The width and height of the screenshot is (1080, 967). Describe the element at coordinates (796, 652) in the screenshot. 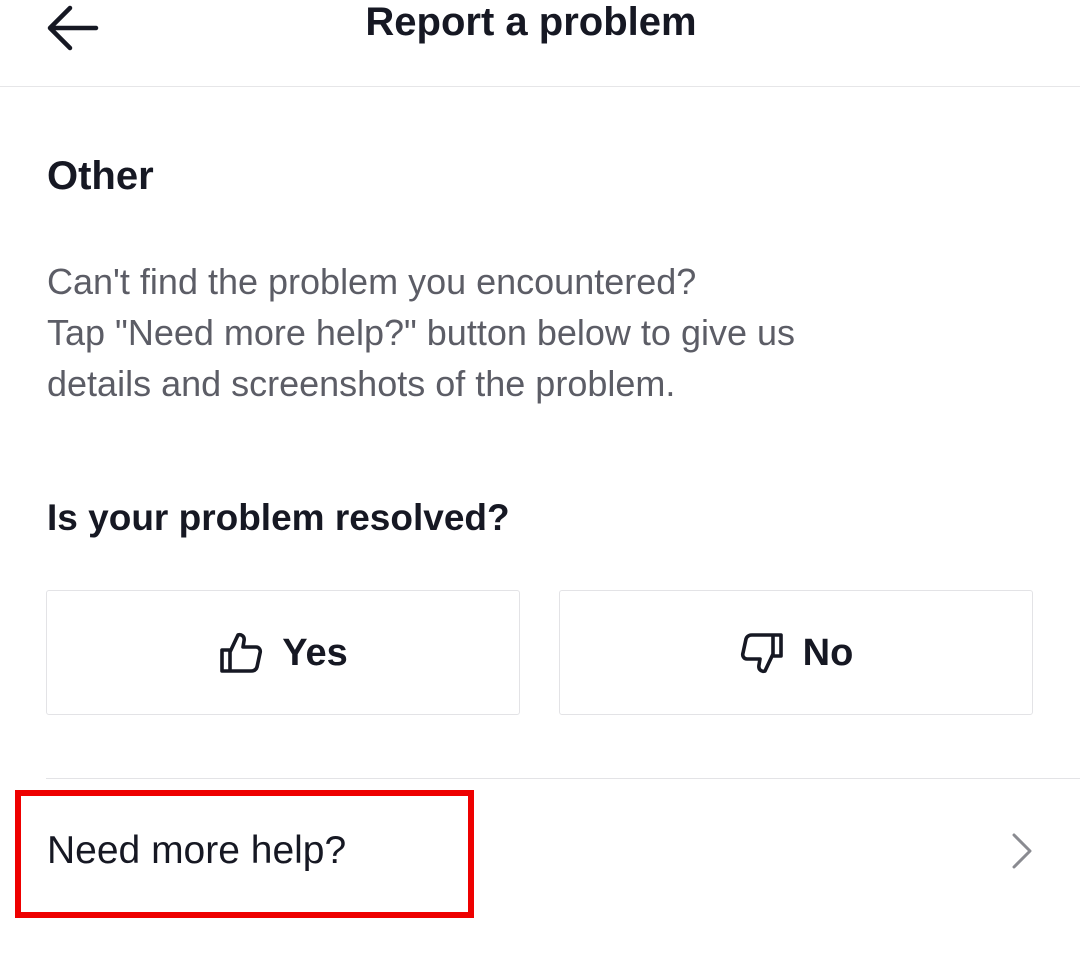

I see `no-button: No` at that location.